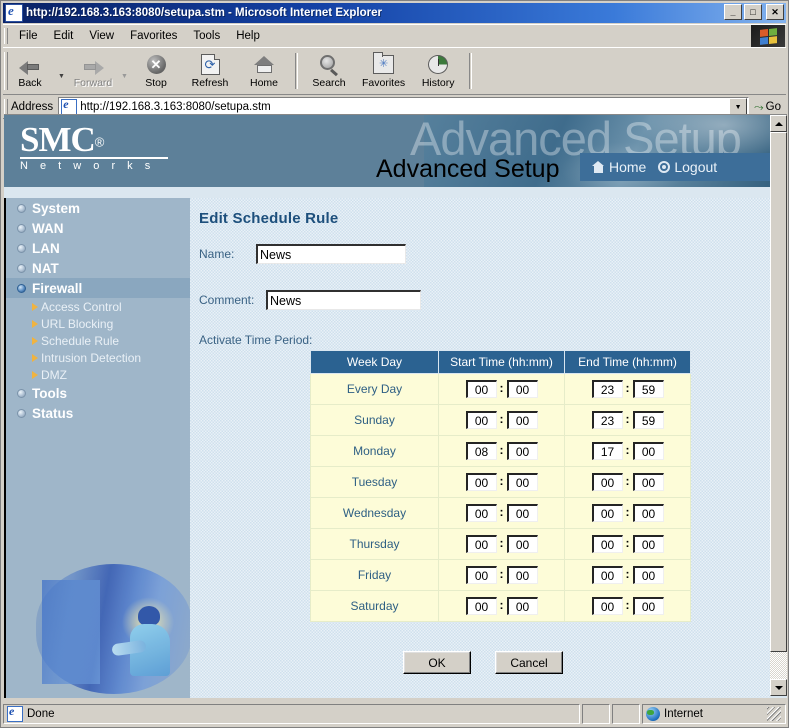 The width and height of the screenshot is (789, 728). Describe the element at coordinates (156, 71) in the screenshot. I see `stop-button: ✕ Stop` at that location.